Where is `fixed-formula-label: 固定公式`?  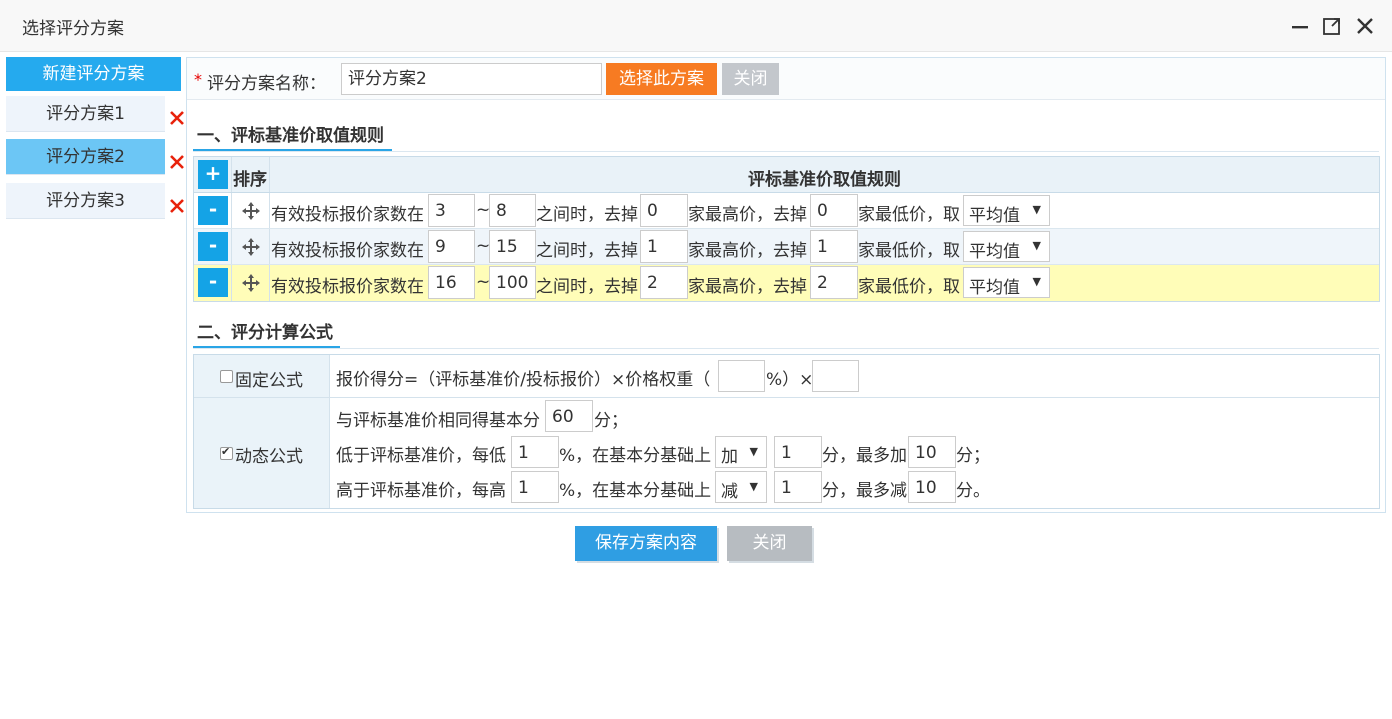
fixed-formula-label: 固定公式 is located at coordinates (269, 381).